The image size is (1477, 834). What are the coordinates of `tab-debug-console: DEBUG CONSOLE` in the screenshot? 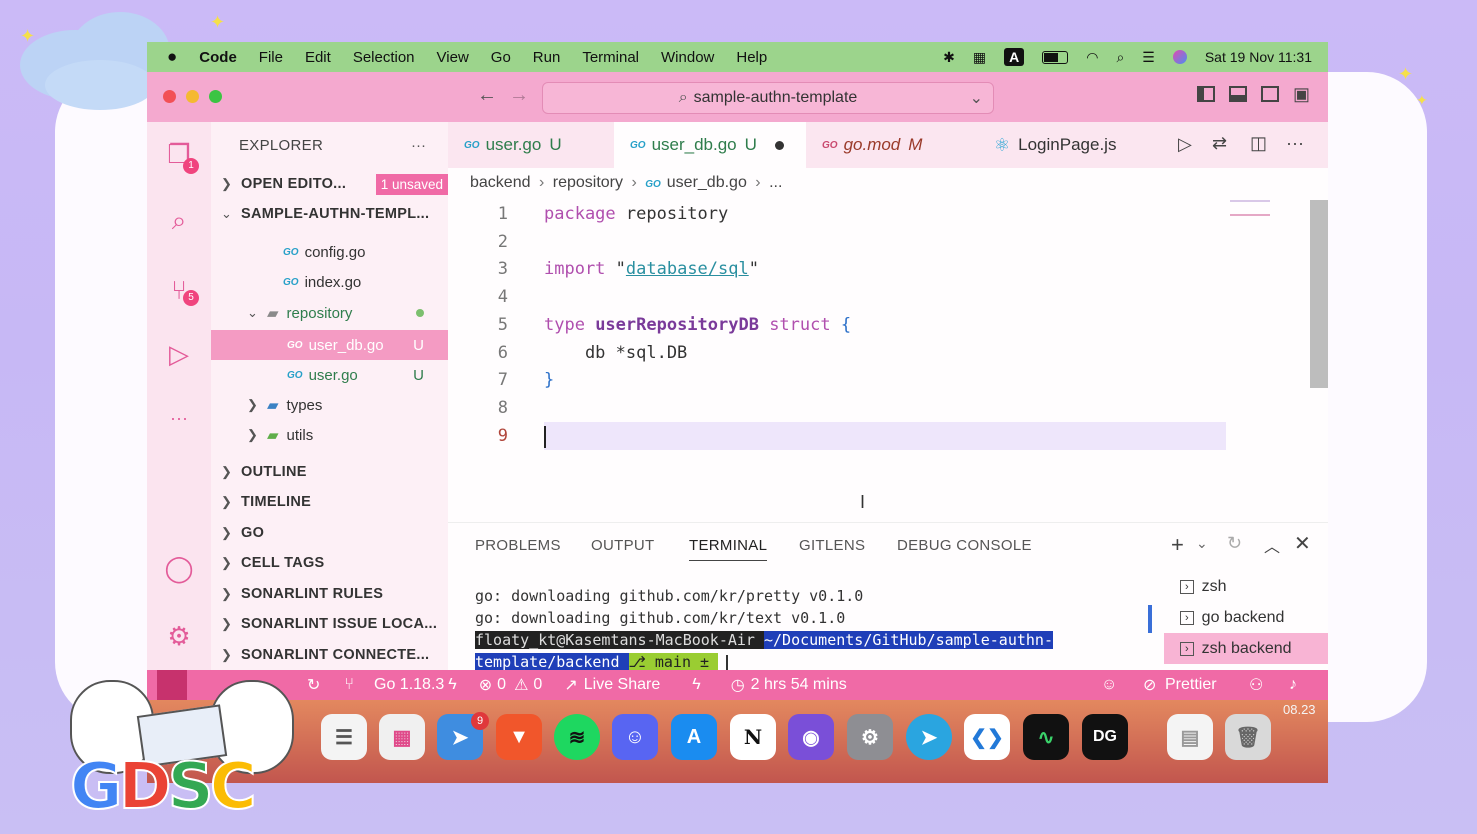 It's located at (964, 545).